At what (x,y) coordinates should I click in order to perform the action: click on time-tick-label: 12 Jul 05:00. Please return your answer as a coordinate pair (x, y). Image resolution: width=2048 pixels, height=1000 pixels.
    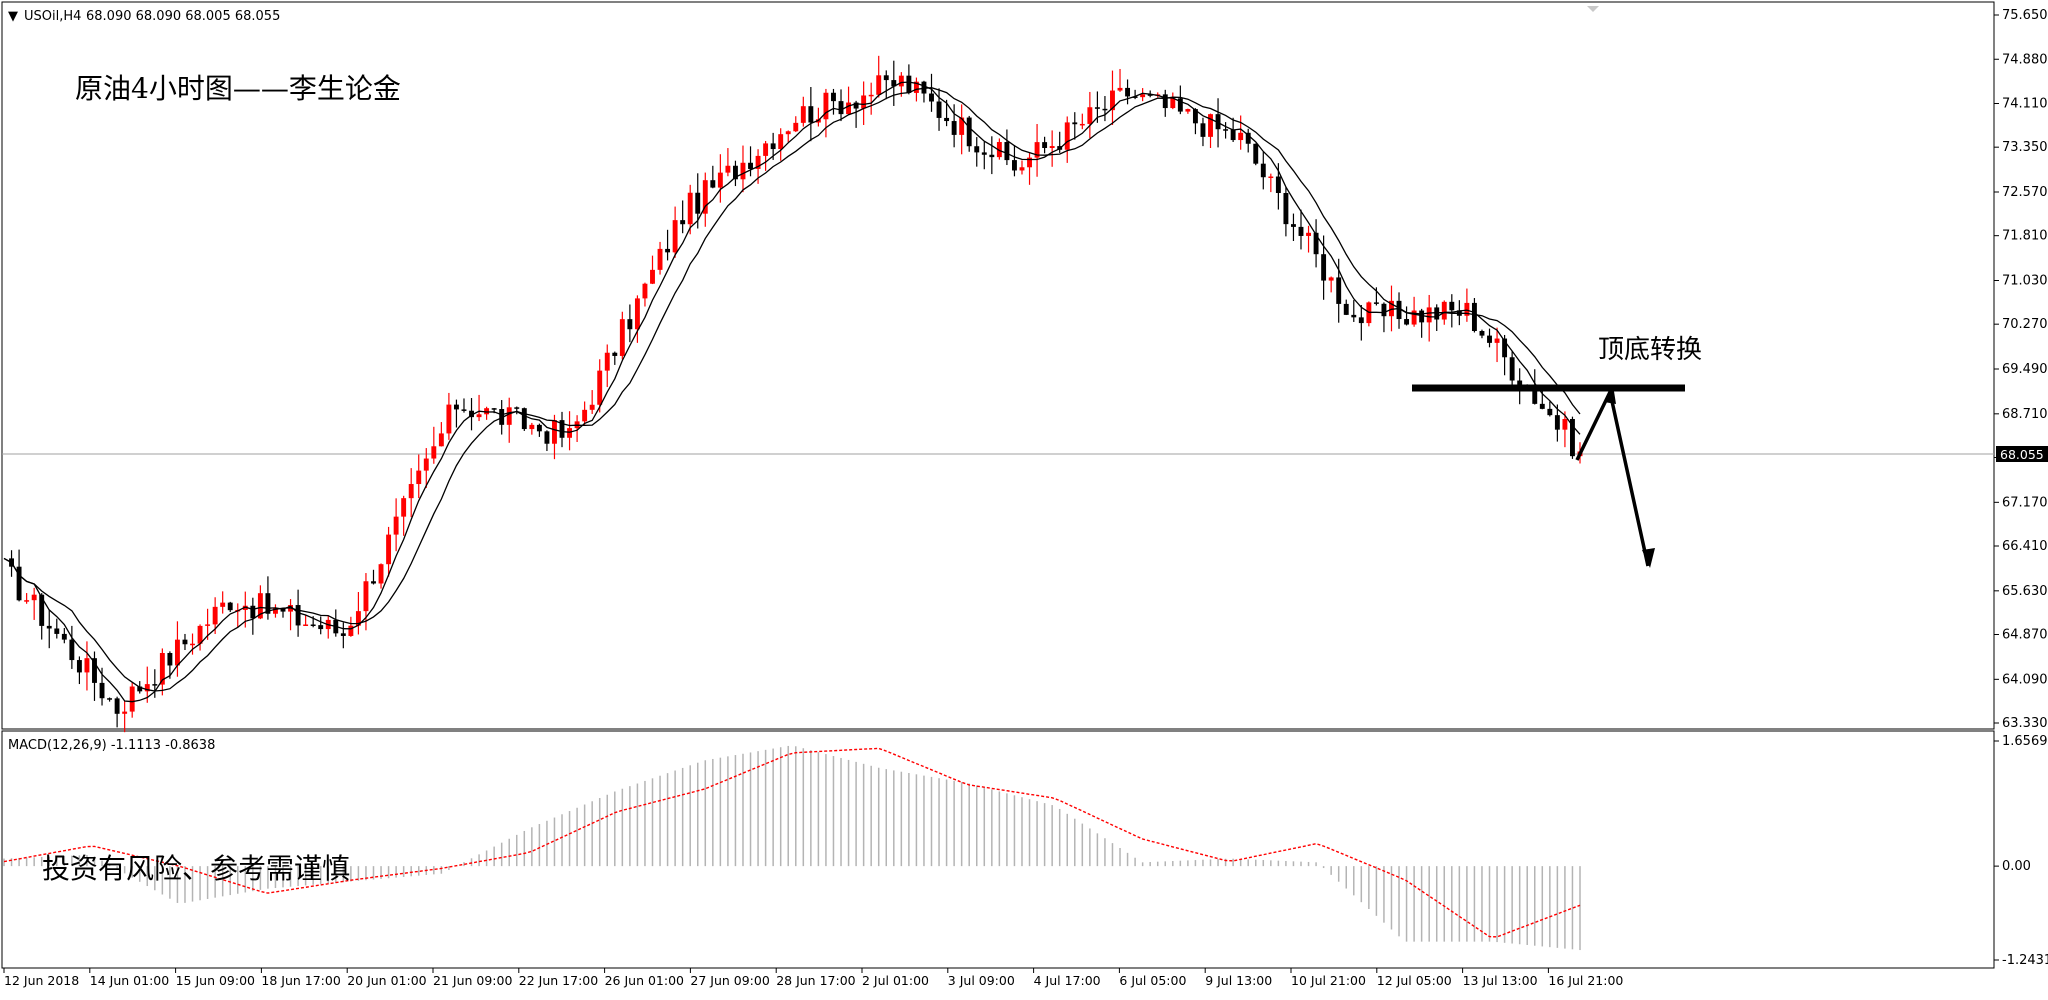
    Looking at the image, I should click on (1414, 980).